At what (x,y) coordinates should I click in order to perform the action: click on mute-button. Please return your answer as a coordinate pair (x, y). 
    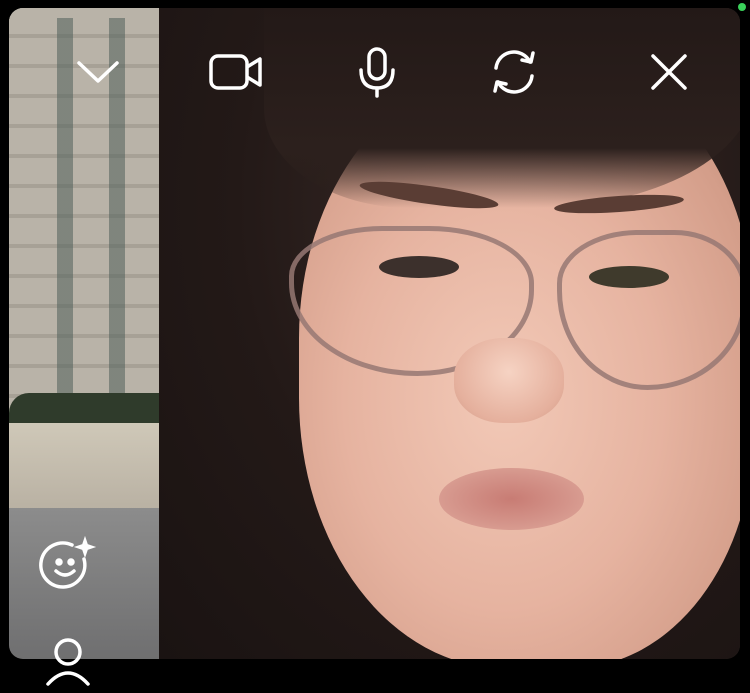
    Looking at the image, I should click on (377, 72).